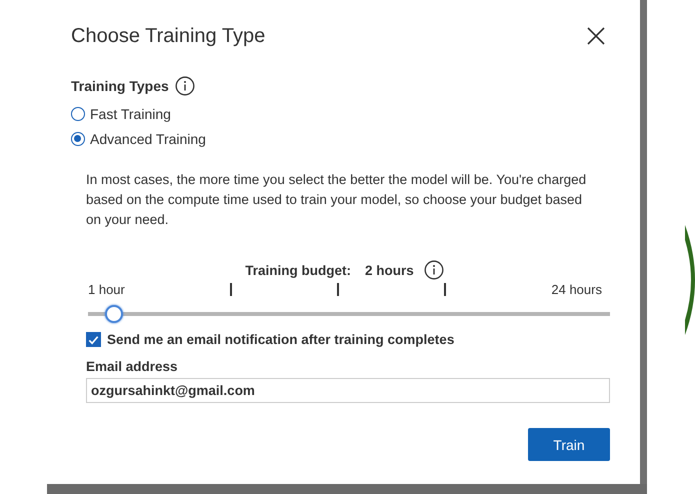  What do you see at coordinates (389, 270) in the screenshot?
I see `budget-value: 2 hours` at bounding box center [389, 270].